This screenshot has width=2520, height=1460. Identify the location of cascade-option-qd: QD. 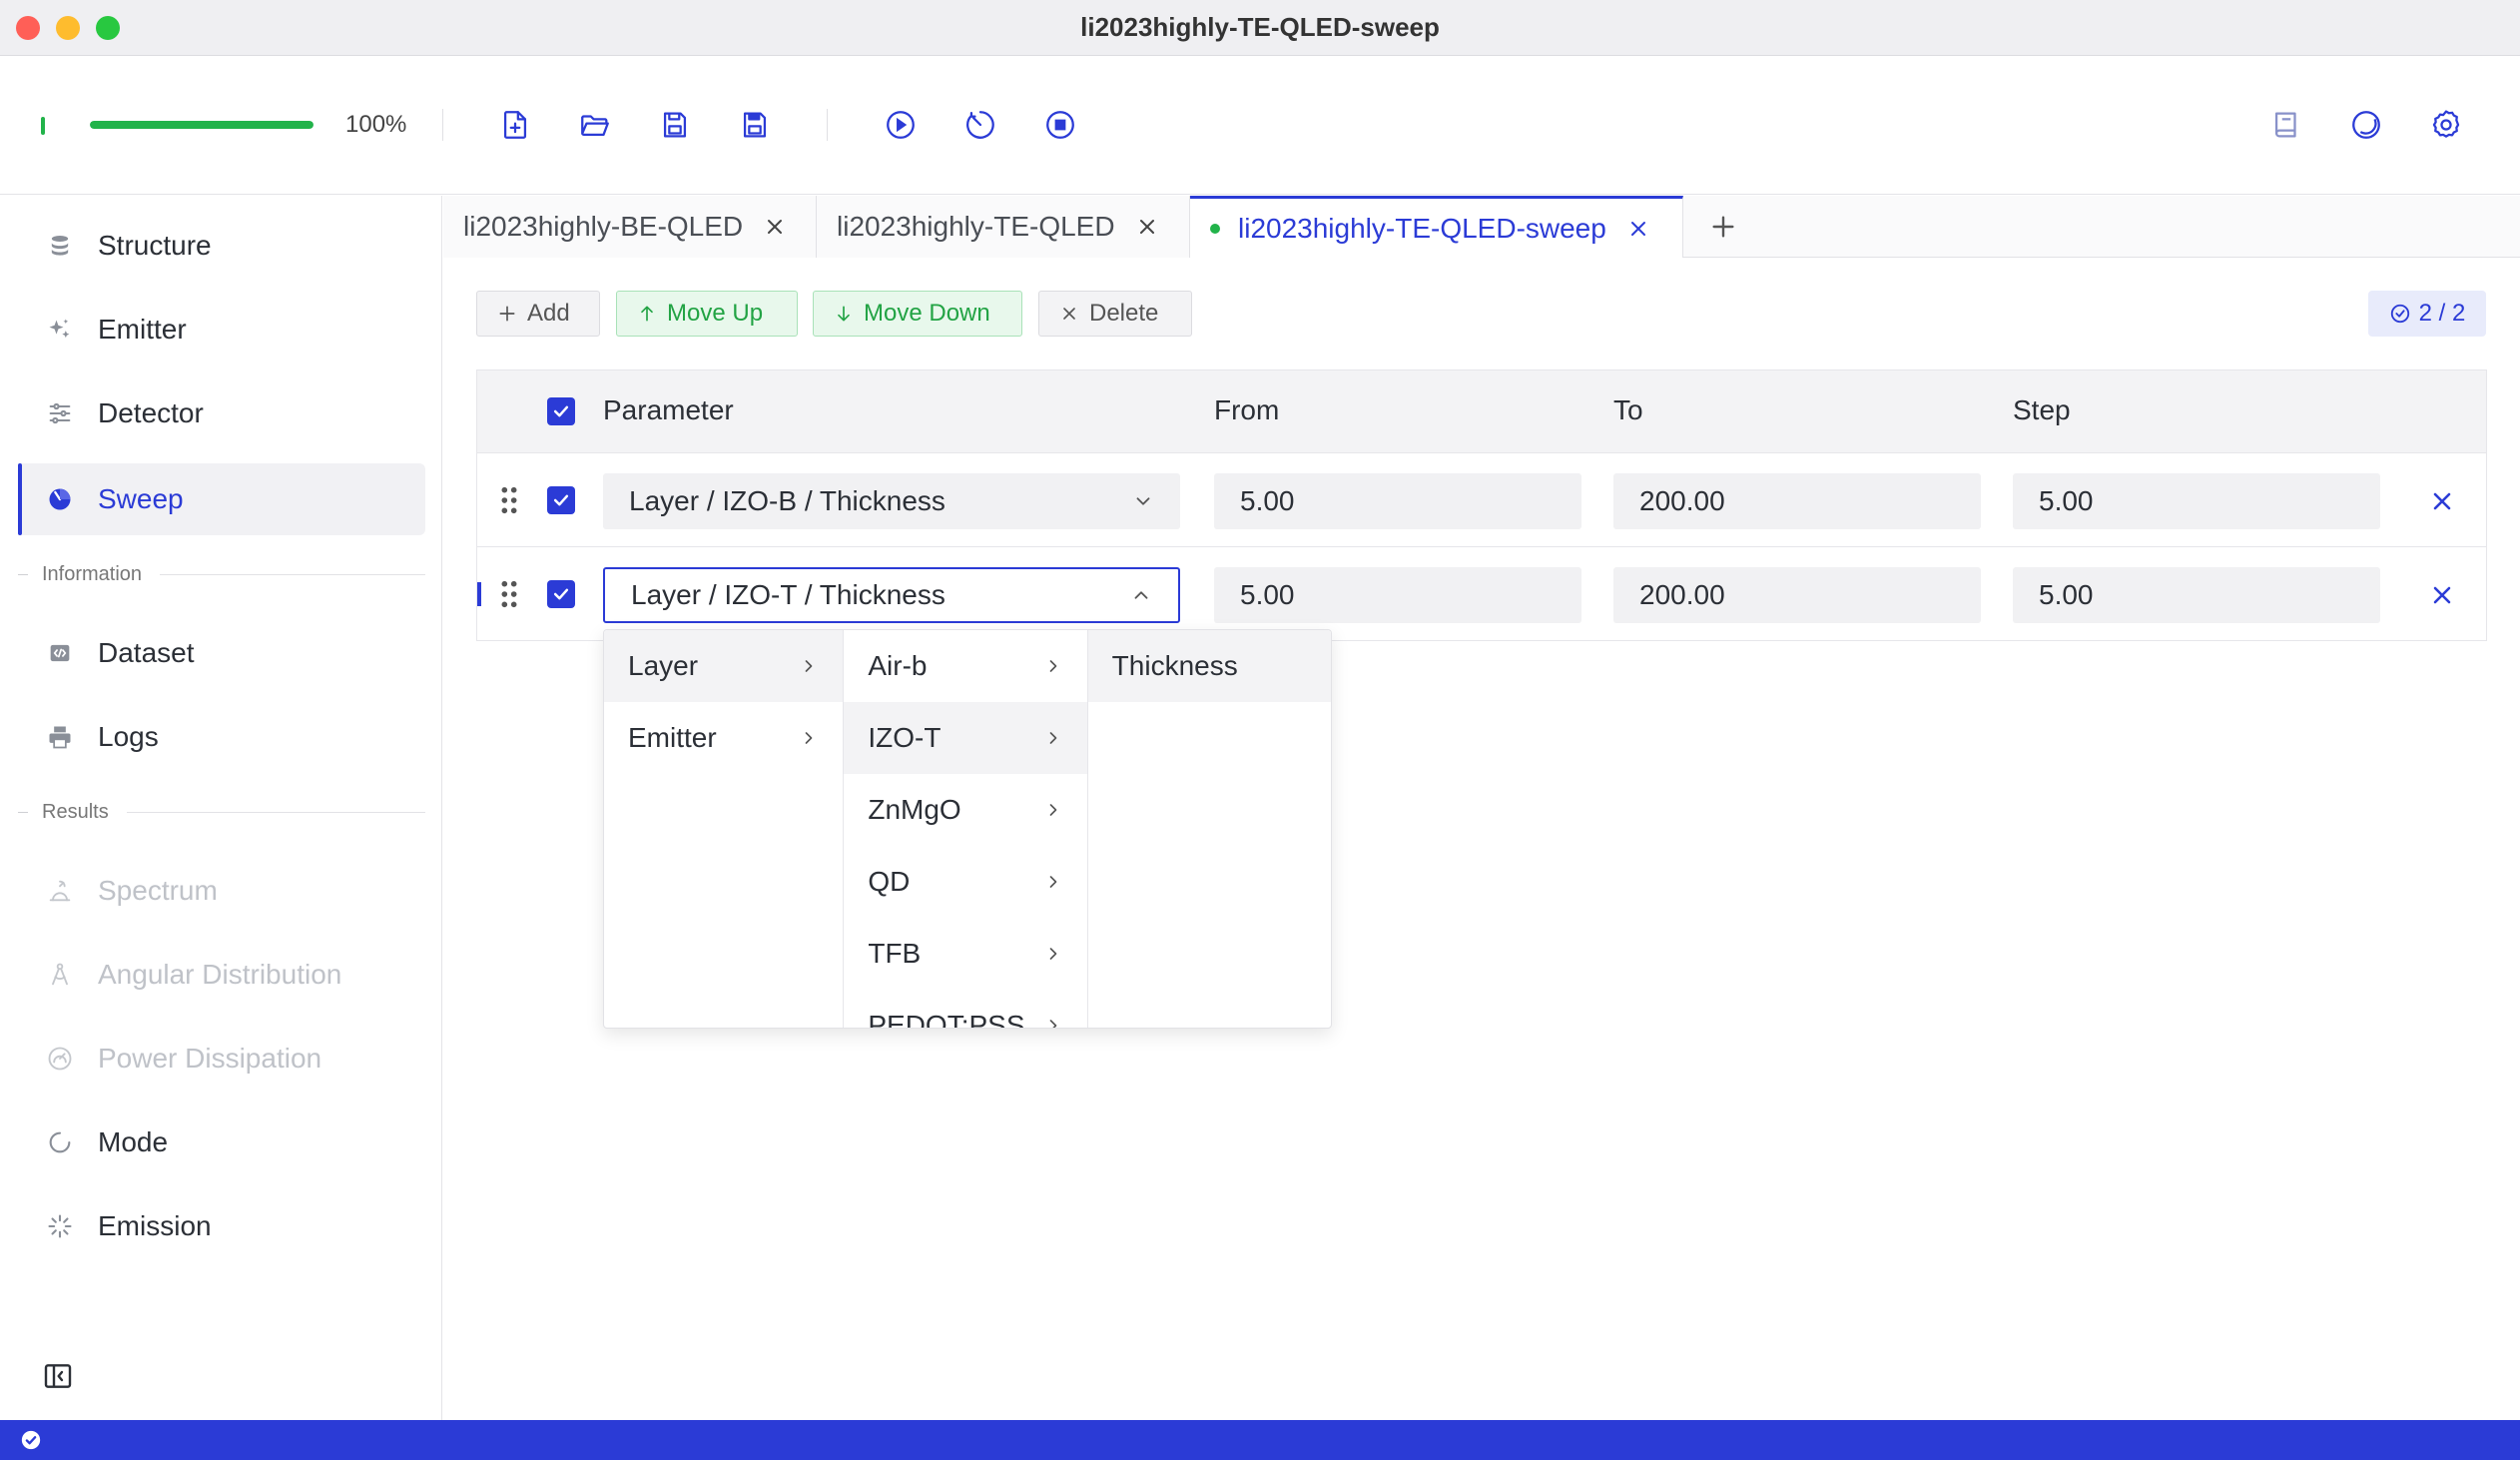
(965, 882).